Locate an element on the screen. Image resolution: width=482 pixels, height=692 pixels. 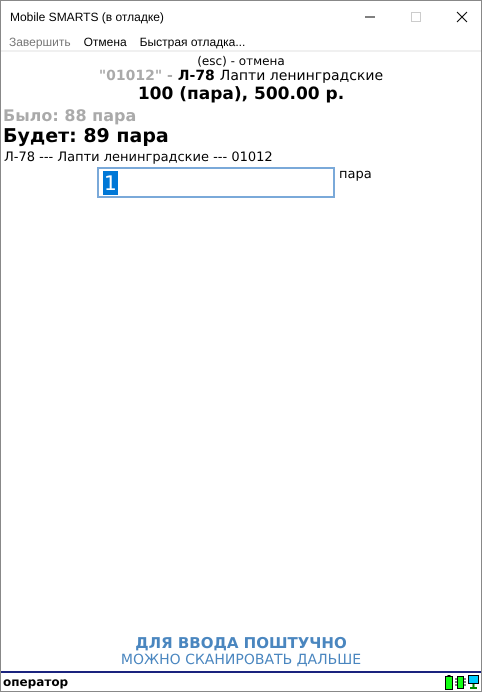
chip-icon is located at coordinates (460, 682).